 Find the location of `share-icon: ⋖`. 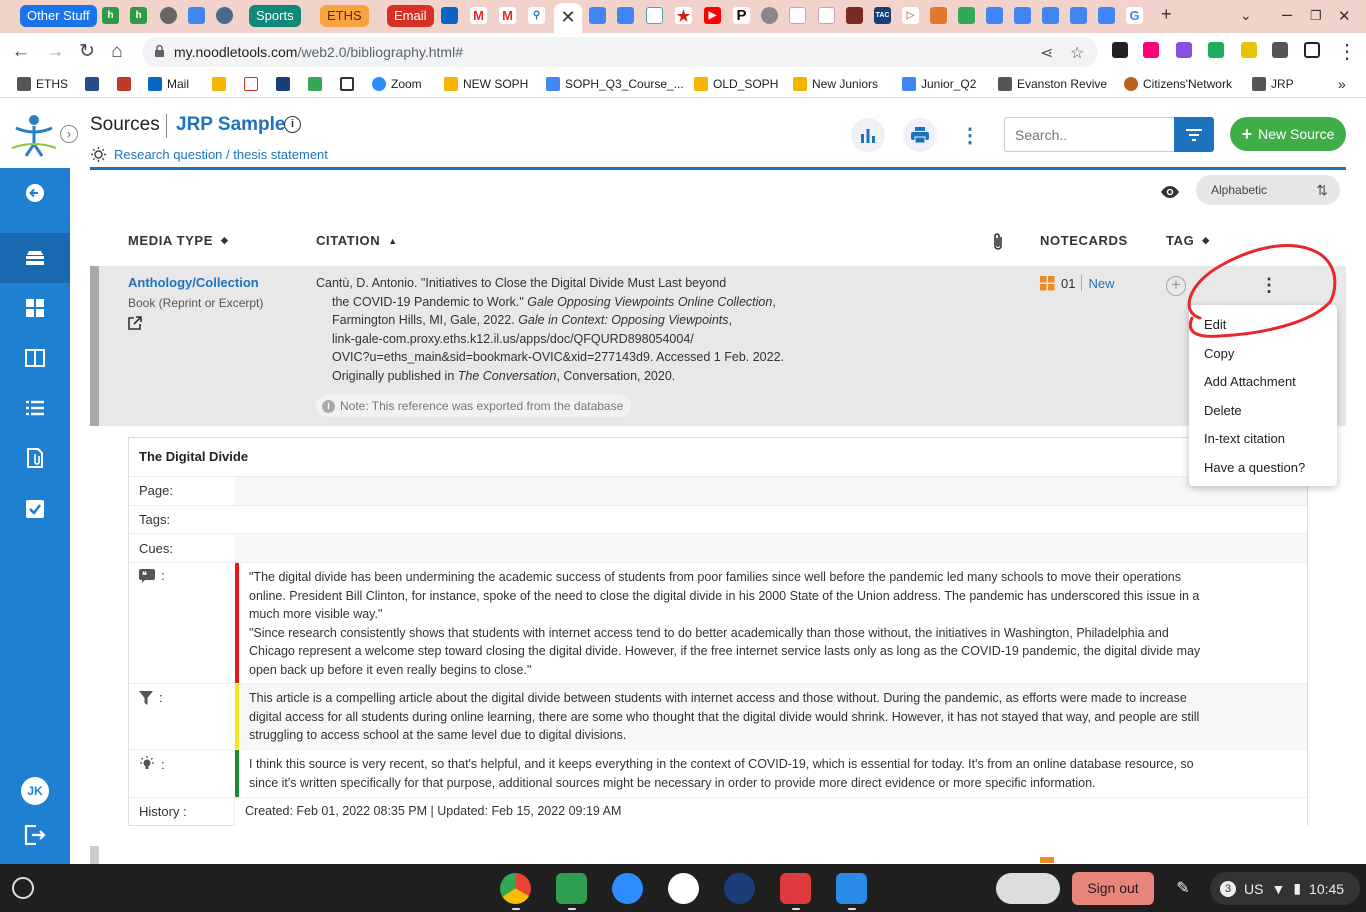

share-icon: ⋖ is located at coordinates (1046, 53).